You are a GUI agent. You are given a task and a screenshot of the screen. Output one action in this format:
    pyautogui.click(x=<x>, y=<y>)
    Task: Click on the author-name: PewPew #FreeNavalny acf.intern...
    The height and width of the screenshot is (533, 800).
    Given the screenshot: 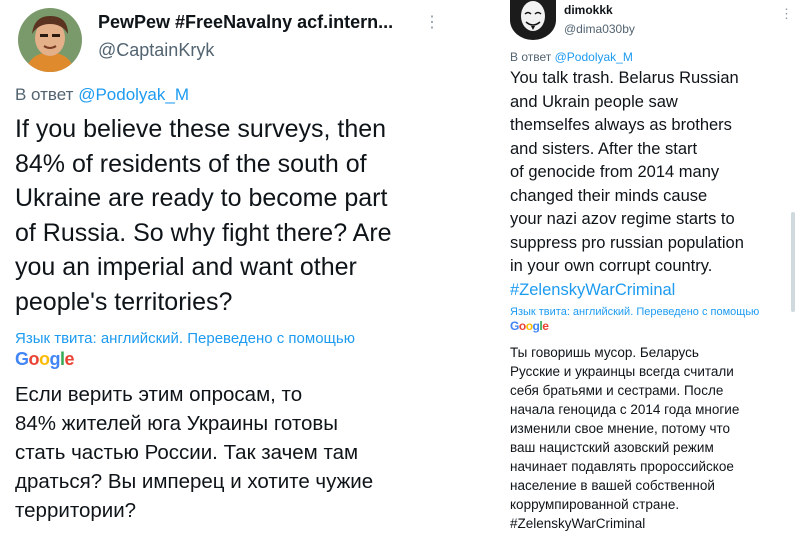 What is the action you would take?
    pyautogui.click(x=245, y=22)
    